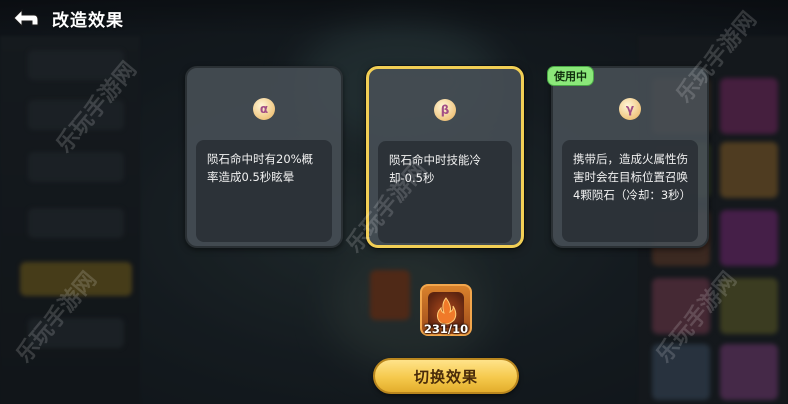 The height and width of the screenshot is (404, 788). I want to click on page-title: 改造效果, so click(88, 20).